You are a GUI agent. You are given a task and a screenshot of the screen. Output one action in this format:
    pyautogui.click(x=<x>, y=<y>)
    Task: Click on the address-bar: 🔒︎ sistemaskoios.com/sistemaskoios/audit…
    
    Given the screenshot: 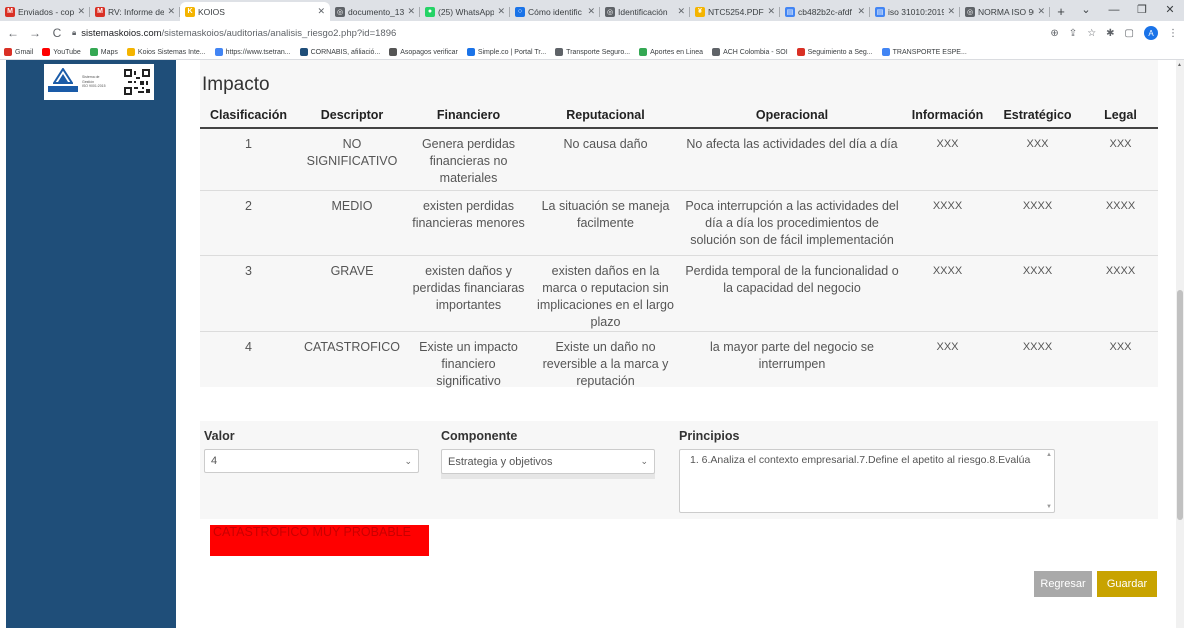 What is the action you would take?
    pyautogui.click(x=557, y=33)
    